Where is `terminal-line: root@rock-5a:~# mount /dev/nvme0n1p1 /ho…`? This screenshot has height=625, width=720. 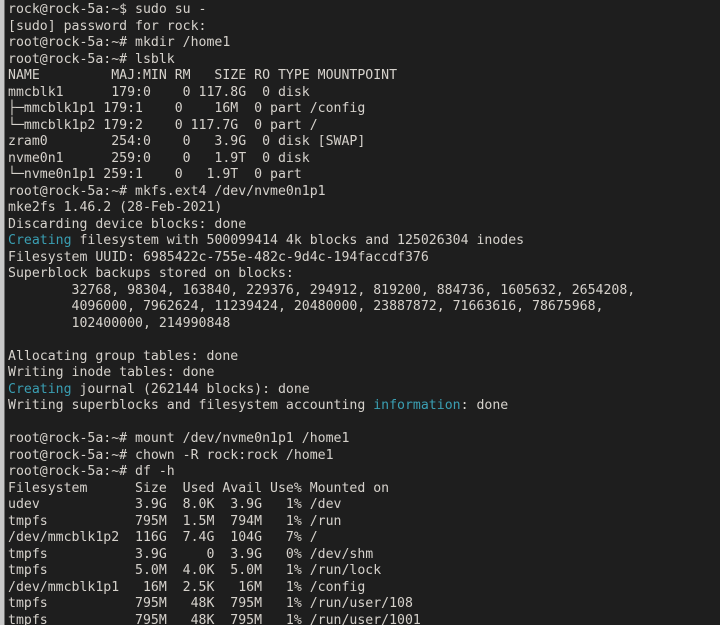
terminal-line: root@rock-5a:~# mount /dev/nvme0n1p1 /ho… is located at coordinates (179, 438).